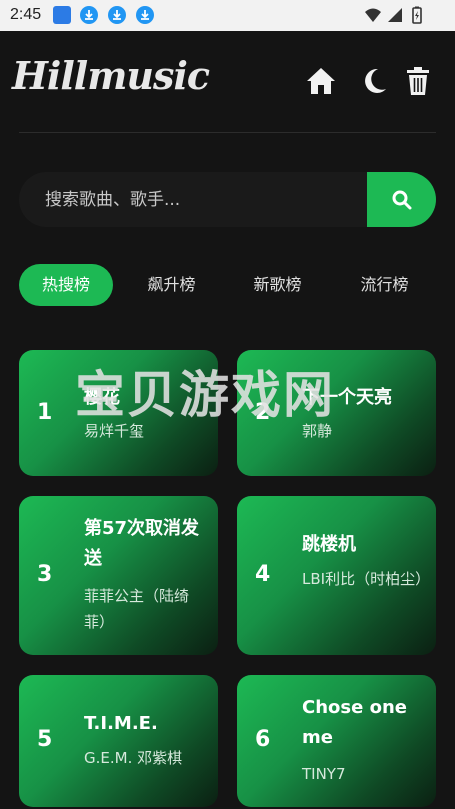  What do you see at coordinates (418, 81) in the screenshot?
I see `trash-icon` at bounding box center [418, 81].